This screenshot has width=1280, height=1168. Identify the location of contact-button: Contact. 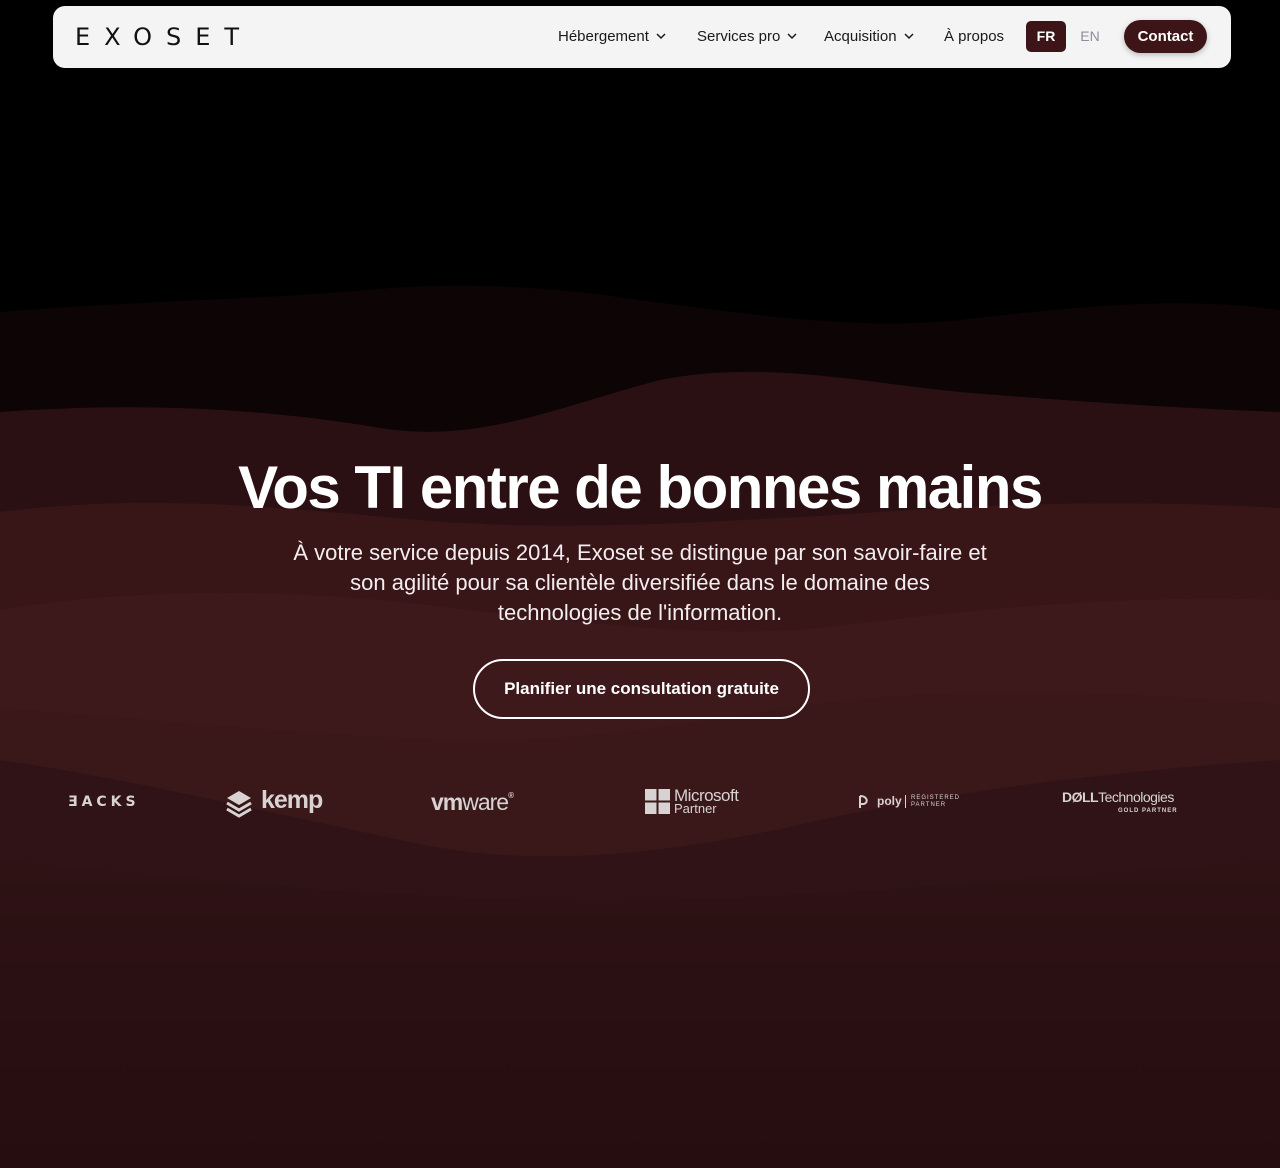
(1165, 36).